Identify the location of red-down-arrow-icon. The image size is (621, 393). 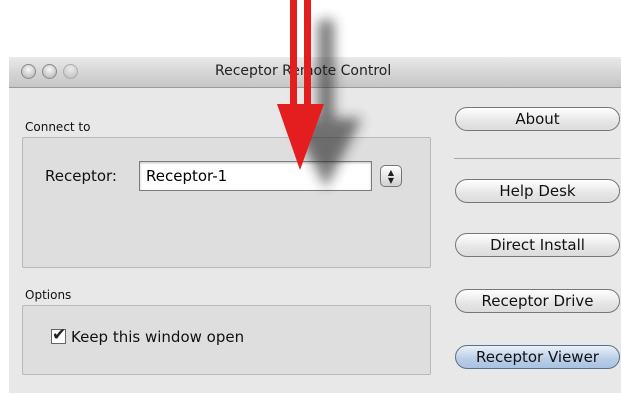
(319, 94).